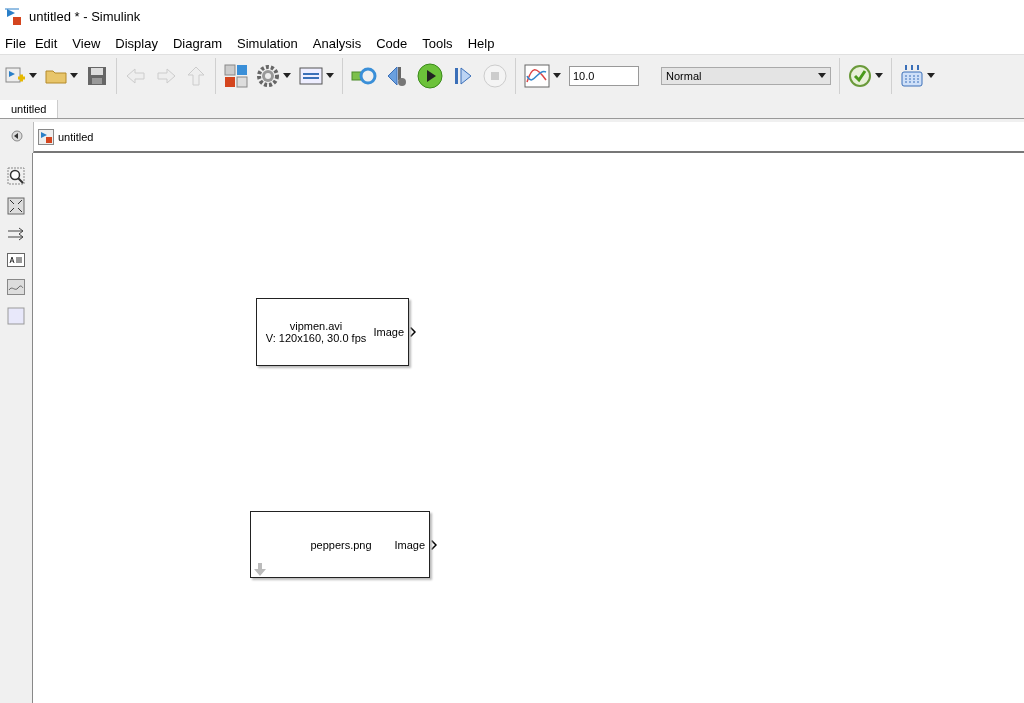 This screenshot has height=703, width=1024. I want to click on fit-to-view-icon, so click(16, 206).